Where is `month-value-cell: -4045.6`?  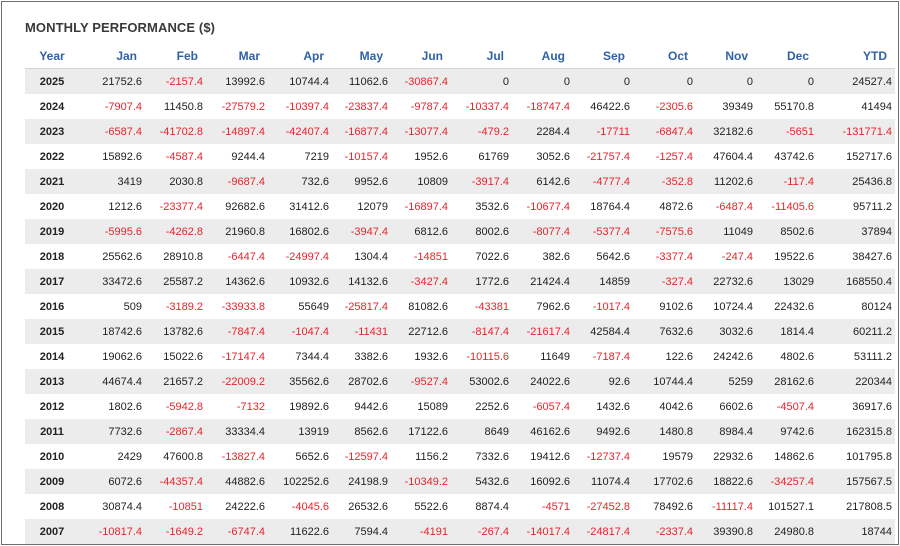
month-value-cell: -4045.6 is located at coordinates (310, 506).